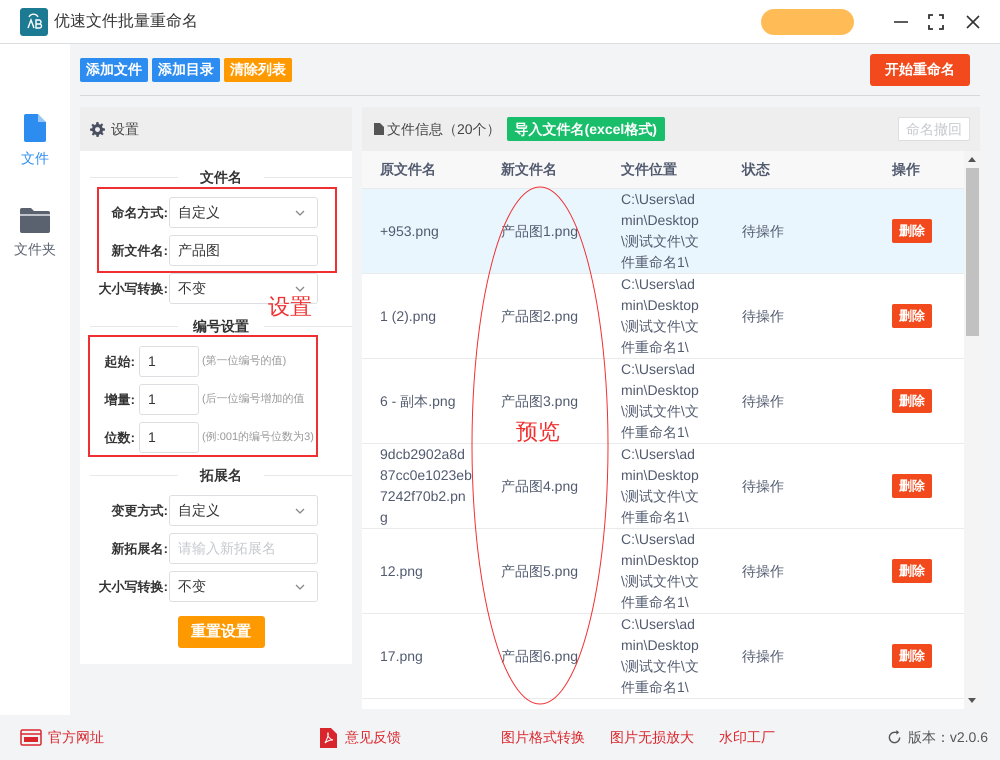  What do you see at coordinates (409, 316) in the screenshot?
I see `table-cell-text: 1 (2).png` at bounding box center [409, 316].